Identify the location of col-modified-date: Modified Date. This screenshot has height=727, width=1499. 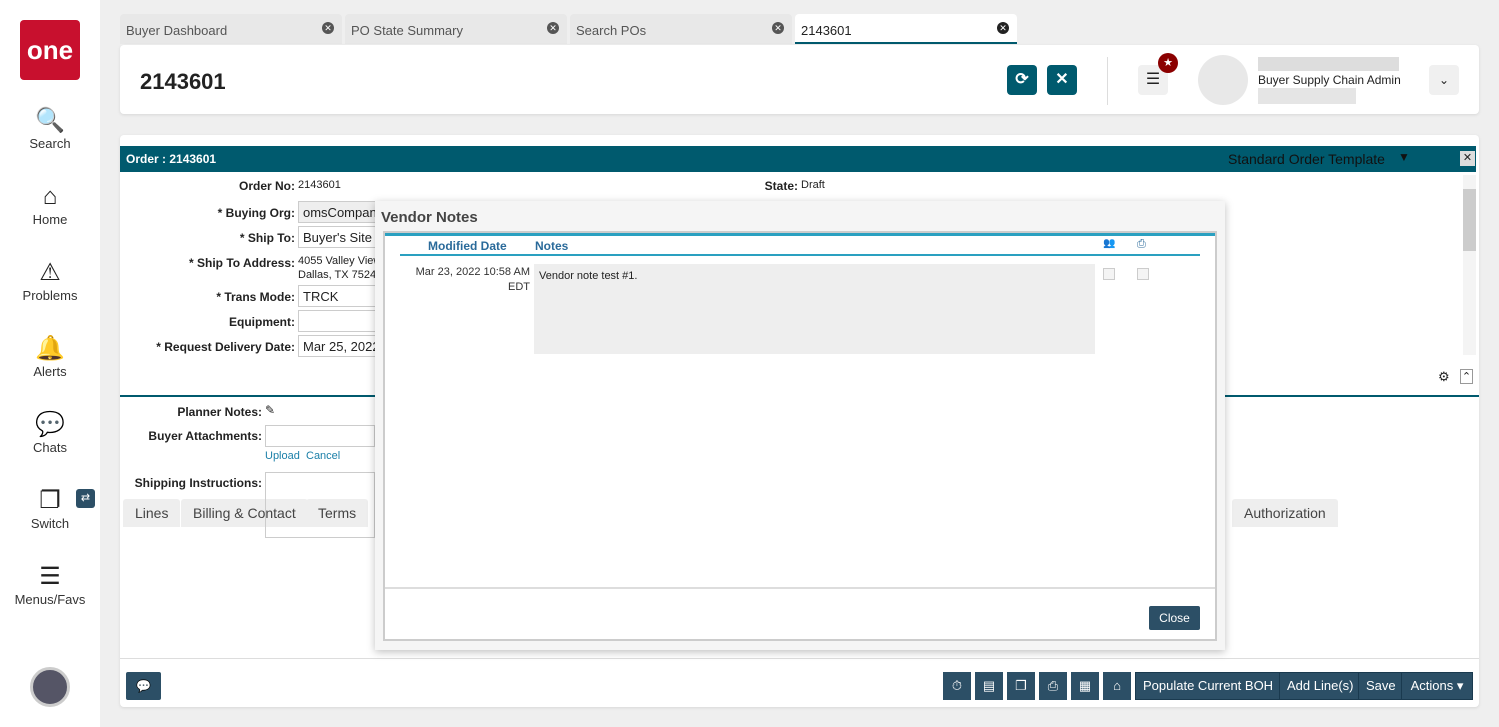
(467, 246).